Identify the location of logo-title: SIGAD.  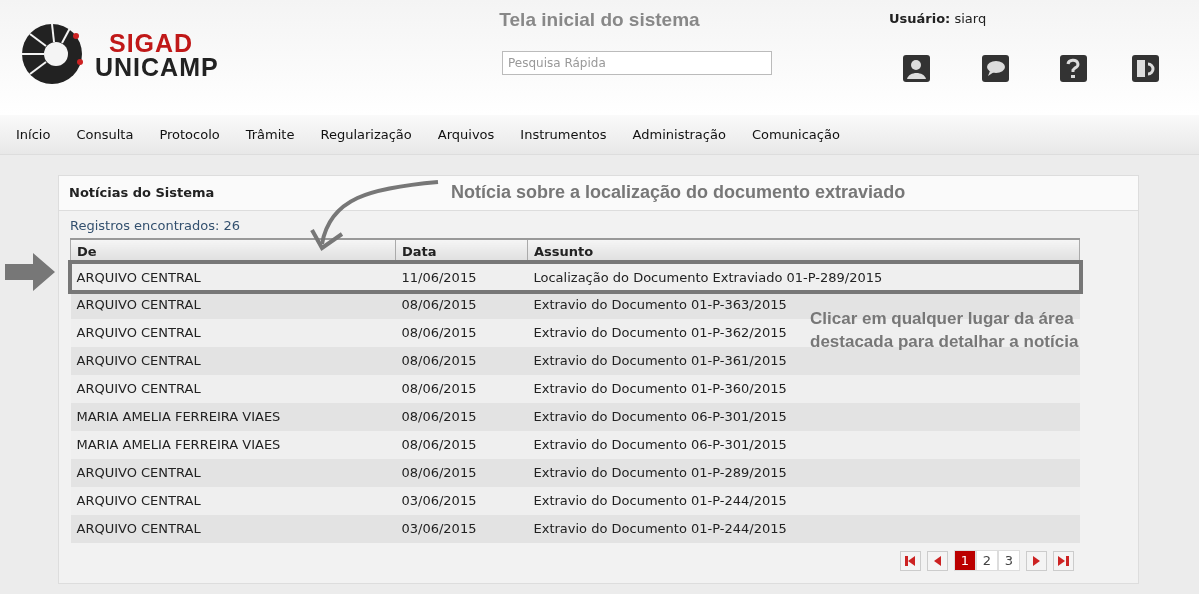
(151, 42).